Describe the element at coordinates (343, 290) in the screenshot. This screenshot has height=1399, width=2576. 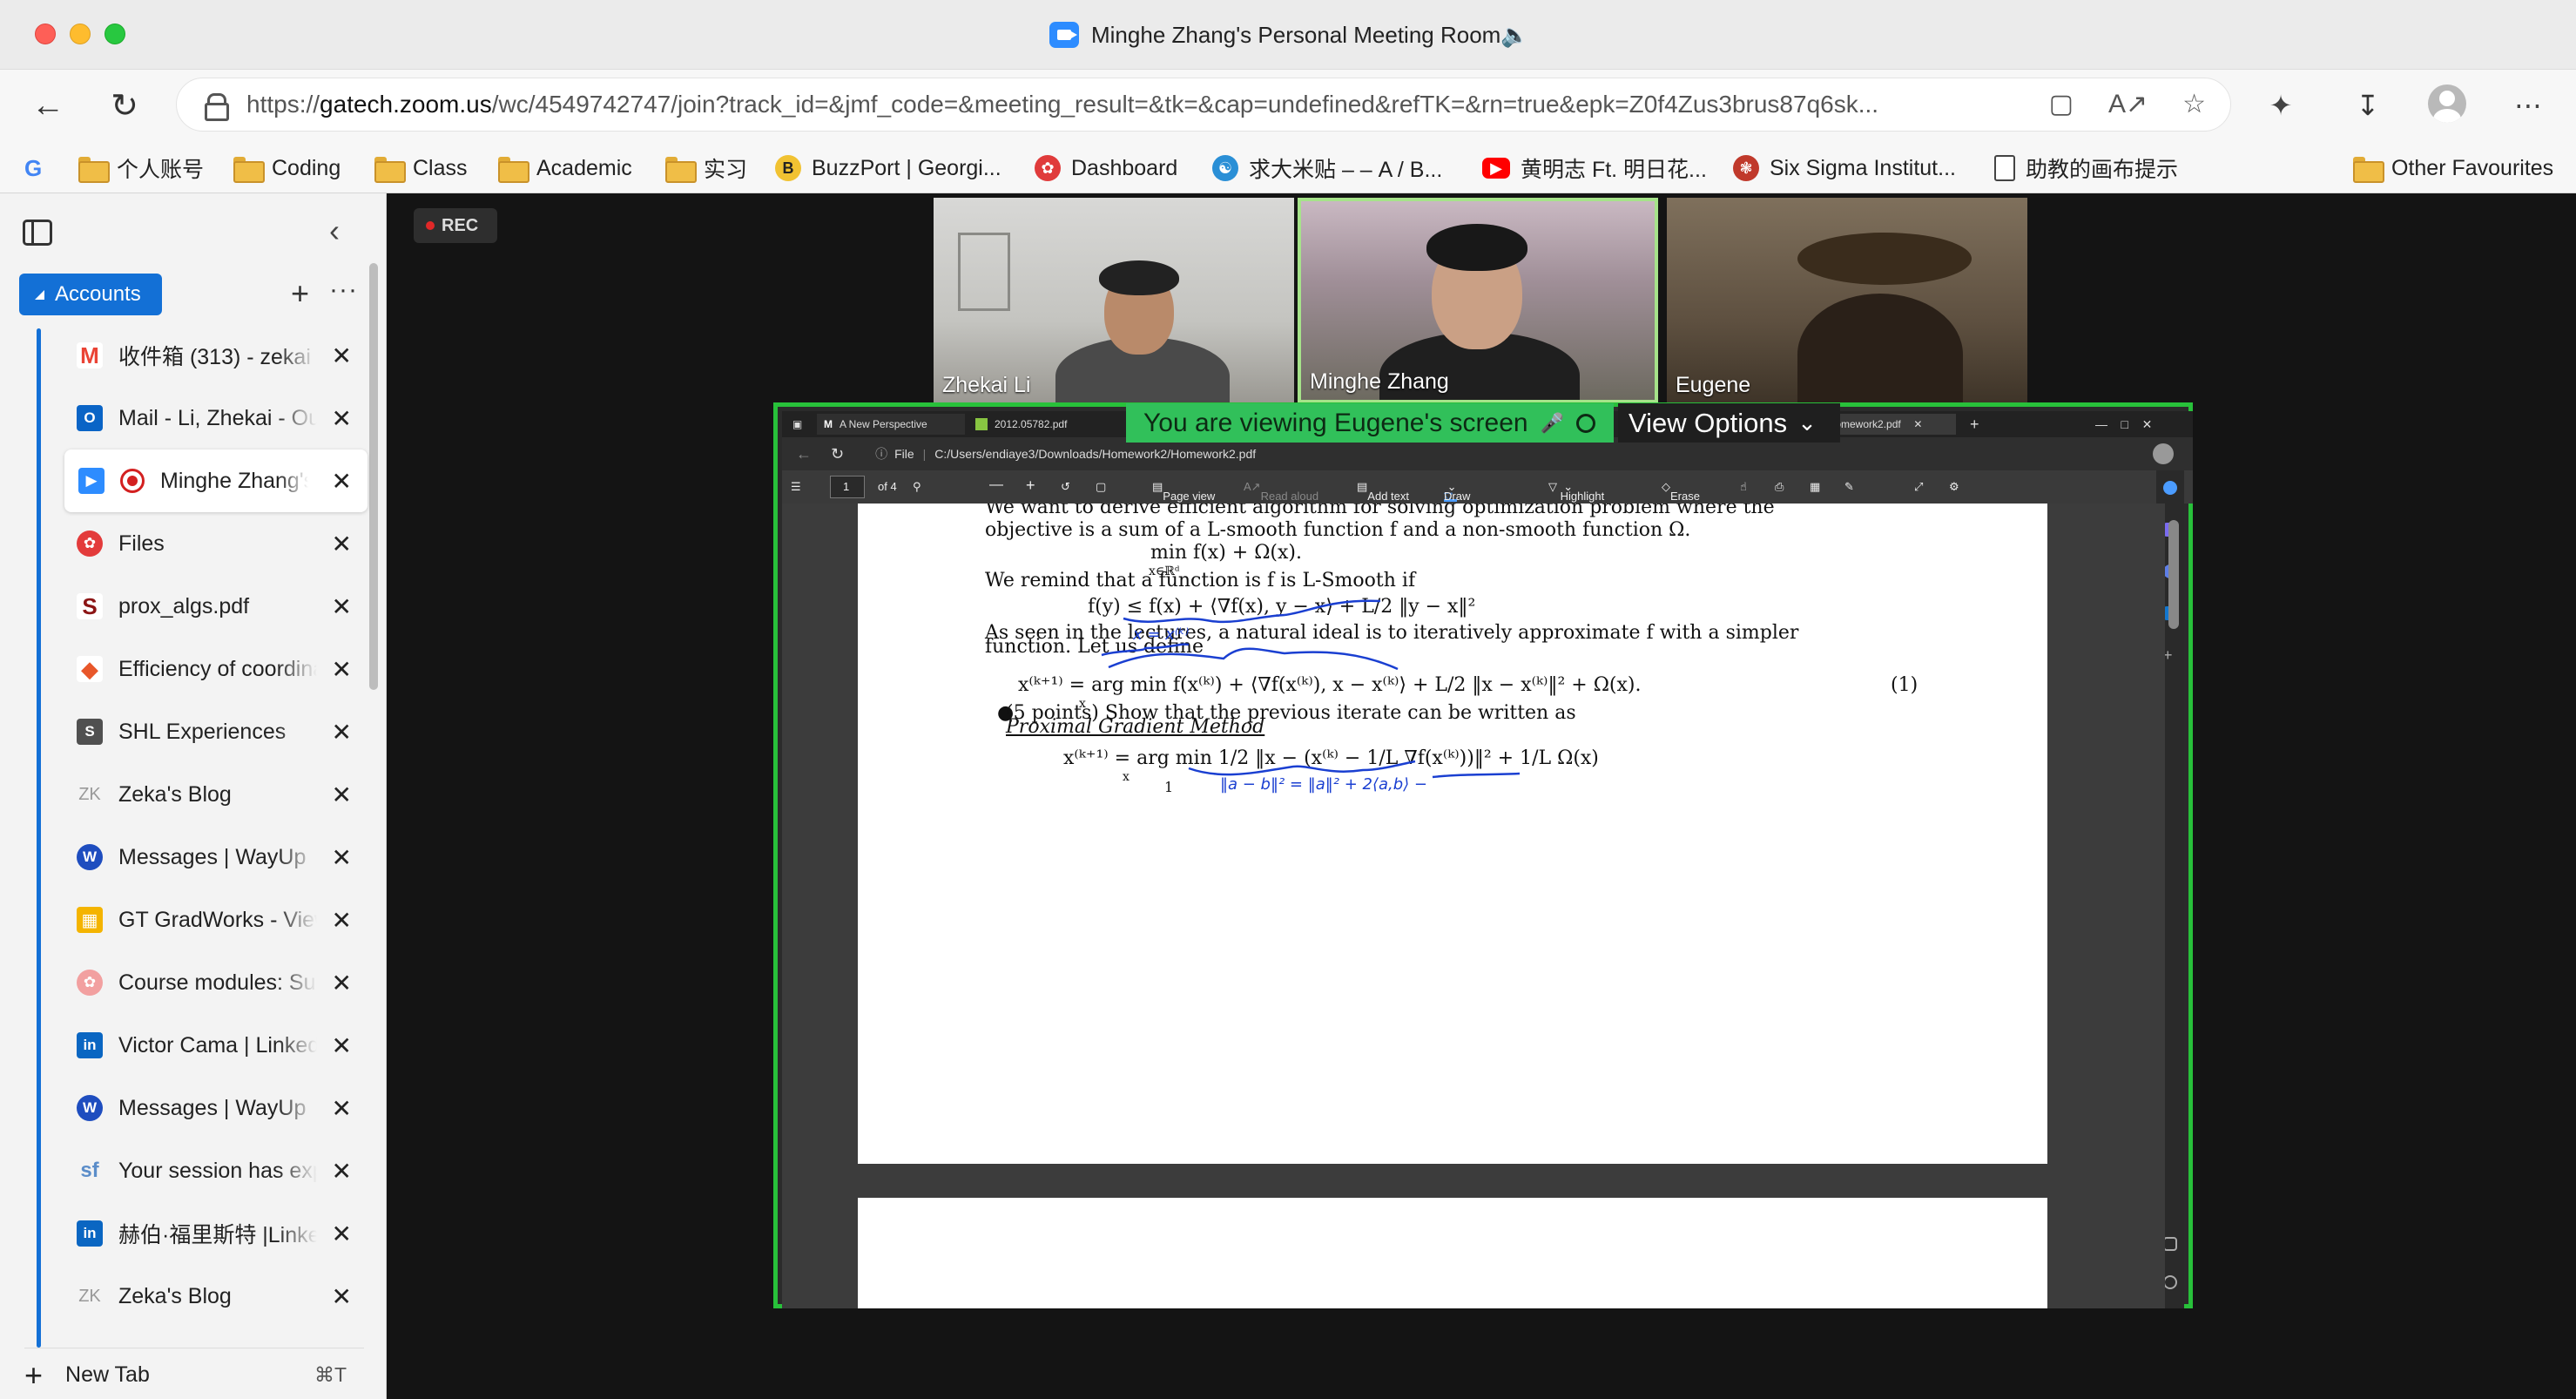
I see `group-more-icon: ···` at that location.